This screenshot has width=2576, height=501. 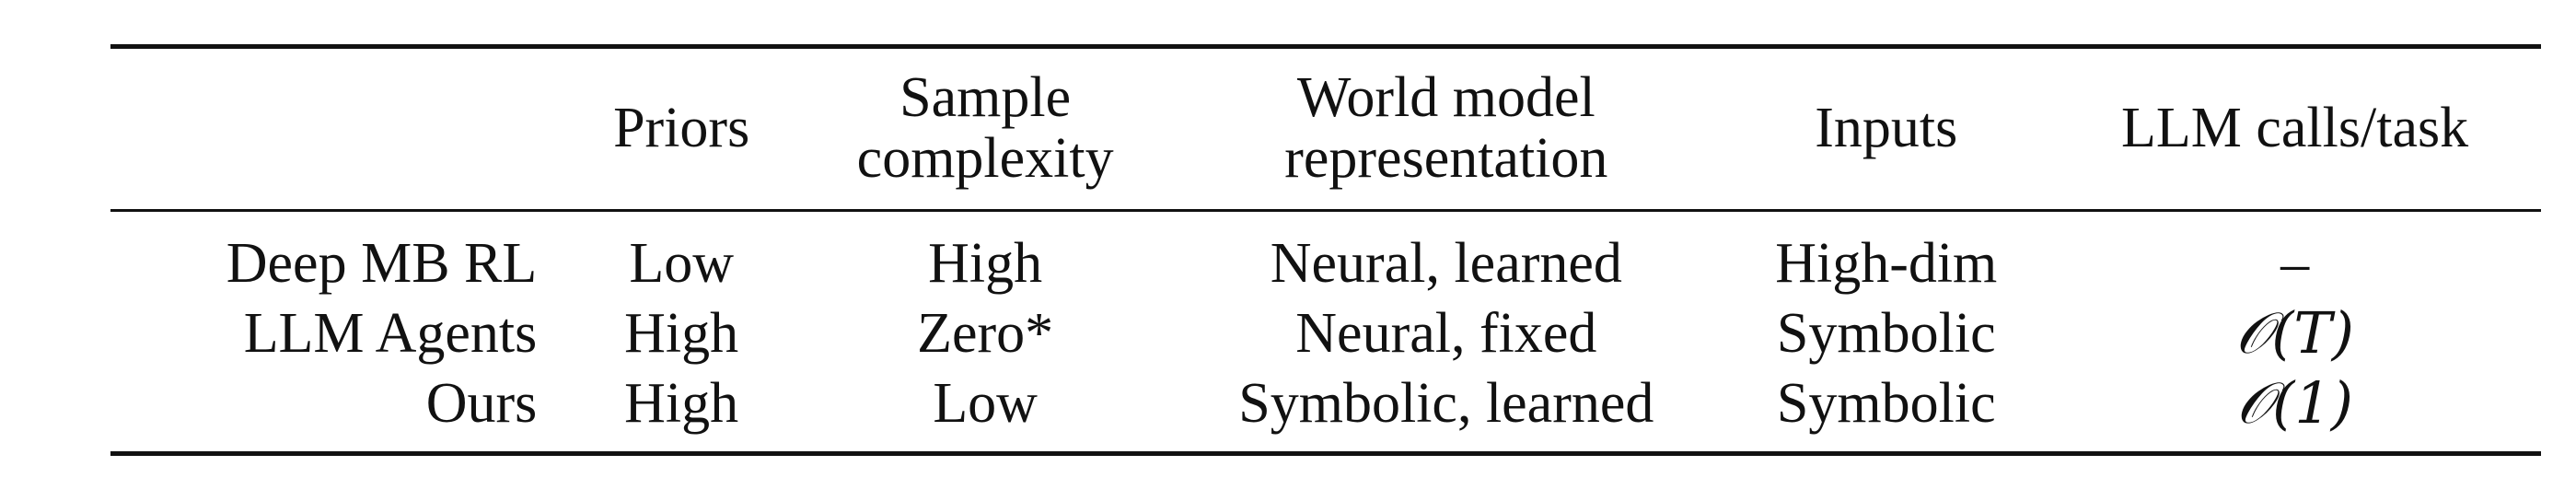 I want to click on cell-llm-calls: 𝒪(1), so click(x=2294, y=403).